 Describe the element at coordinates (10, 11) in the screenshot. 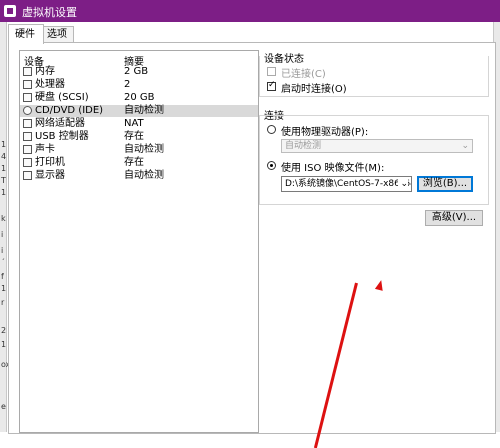

I see `vmware-app-icon` at that location.